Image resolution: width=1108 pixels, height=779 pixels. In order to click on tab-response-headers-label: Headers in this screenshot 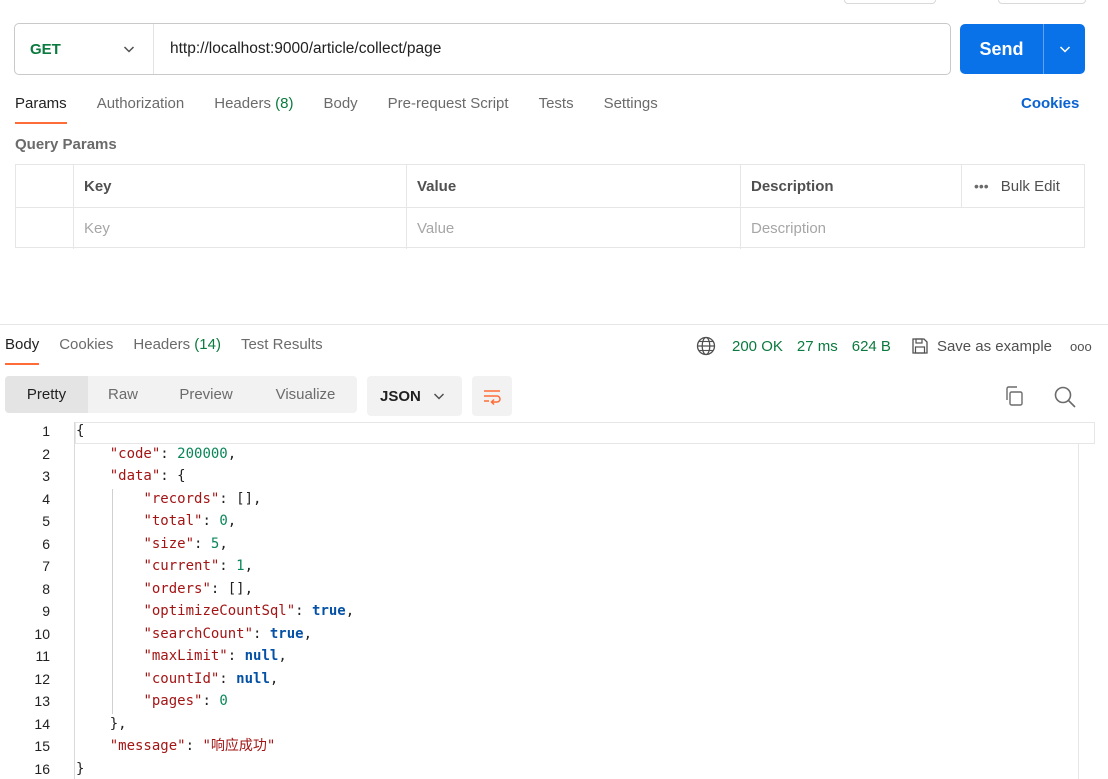, I will do `click(162, 344)`.